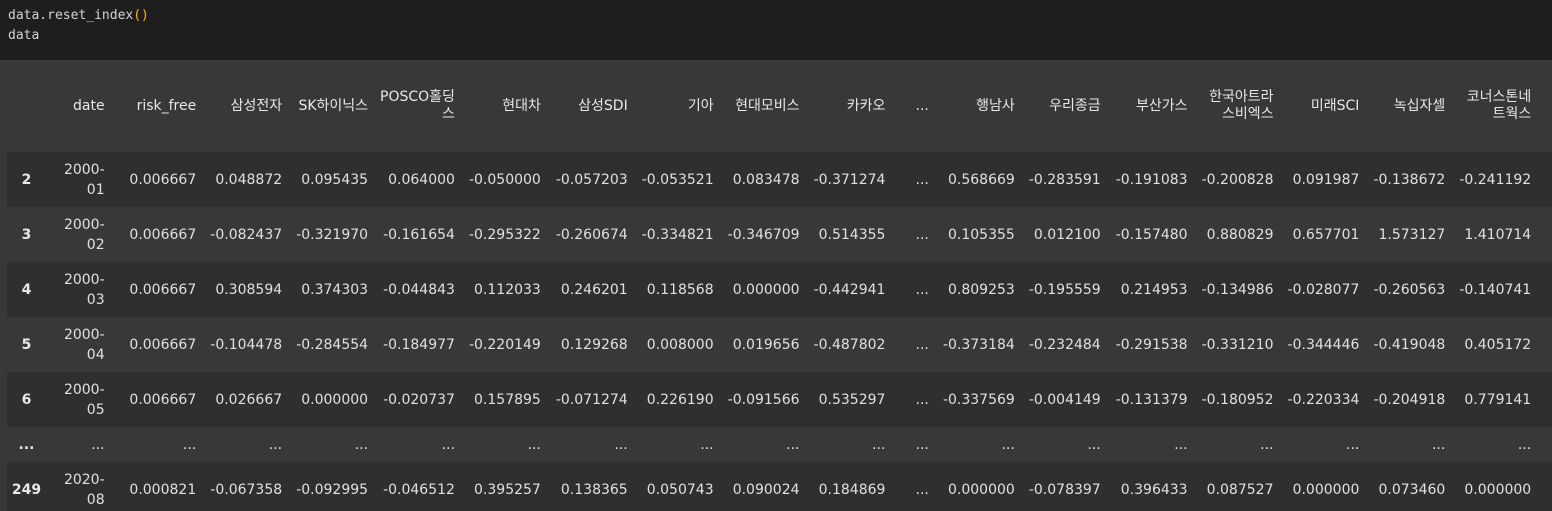  I want to click on date-cell: 2000-05, so click(80, 399).